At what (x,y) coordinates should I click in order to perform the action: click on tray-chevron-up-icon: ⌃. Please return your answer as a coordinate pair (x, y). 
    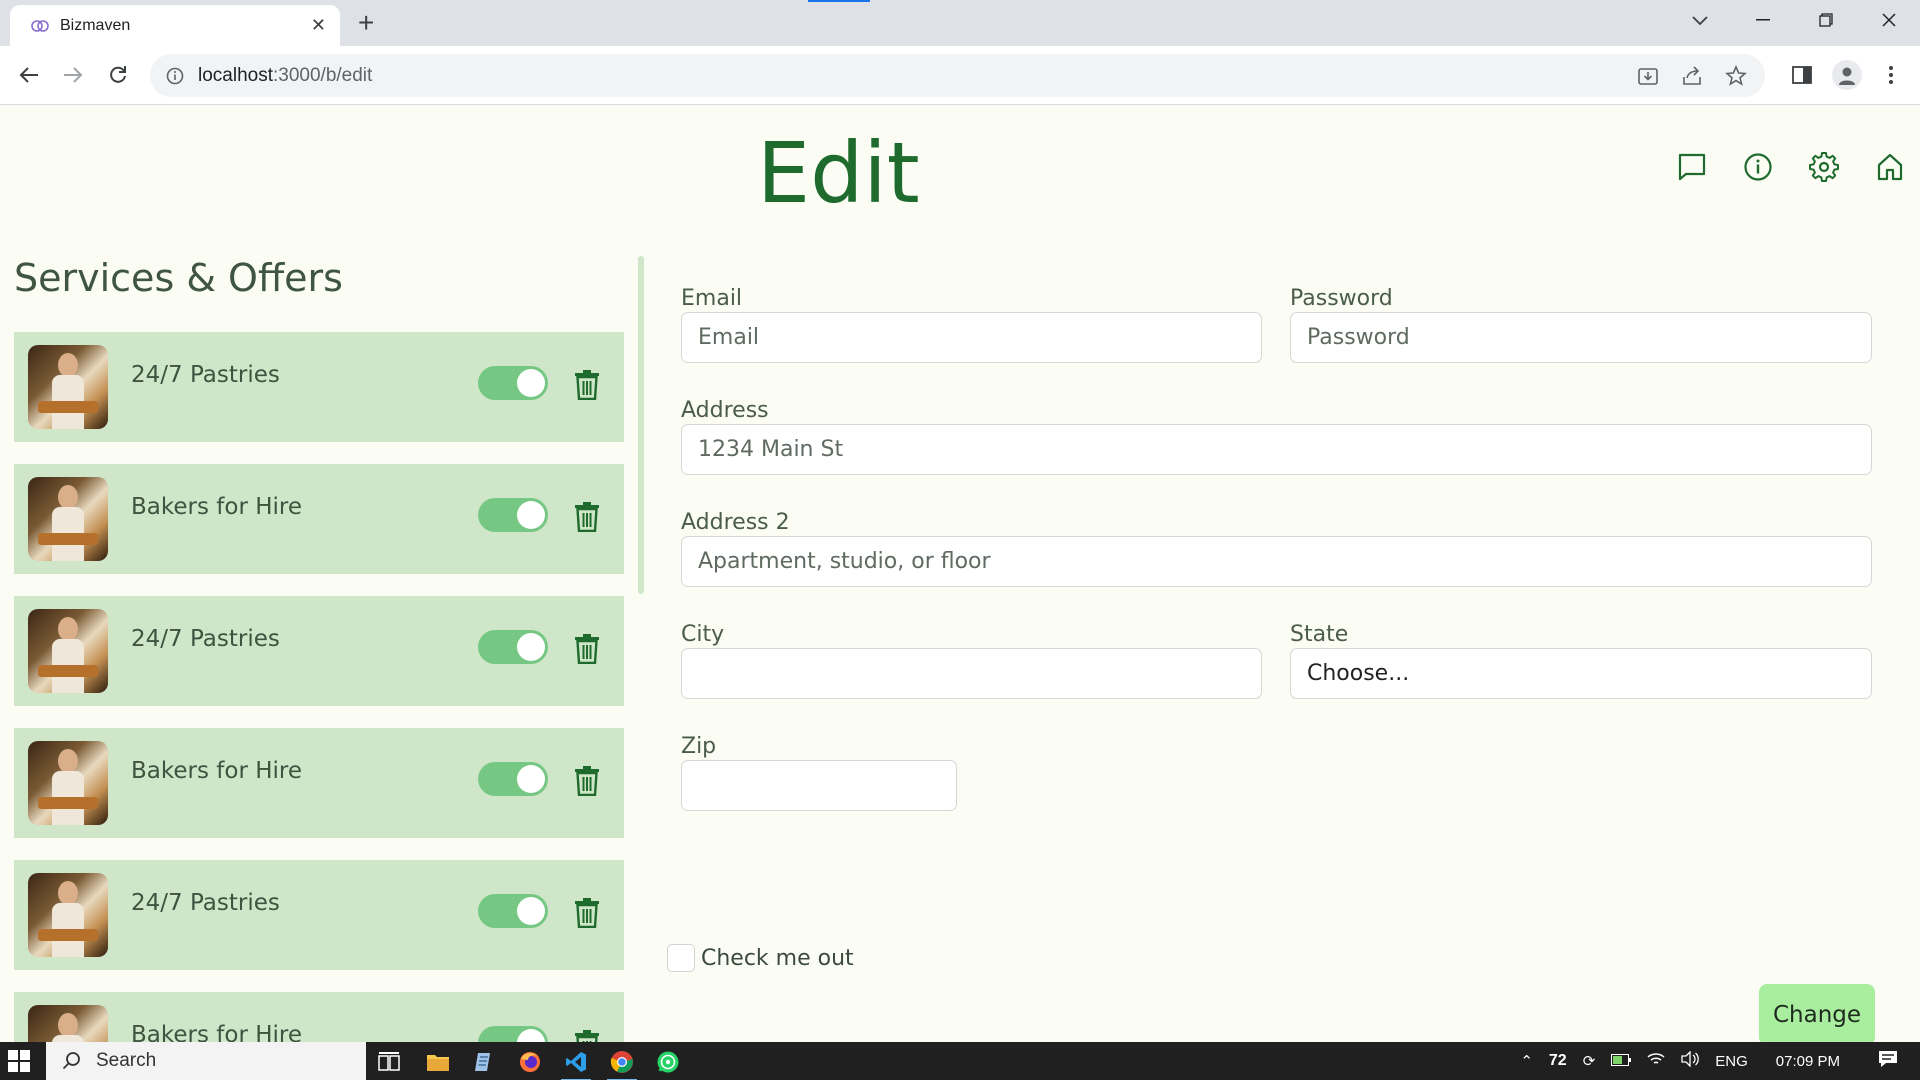
    Looking at the image, I should click on (1526, 1061).